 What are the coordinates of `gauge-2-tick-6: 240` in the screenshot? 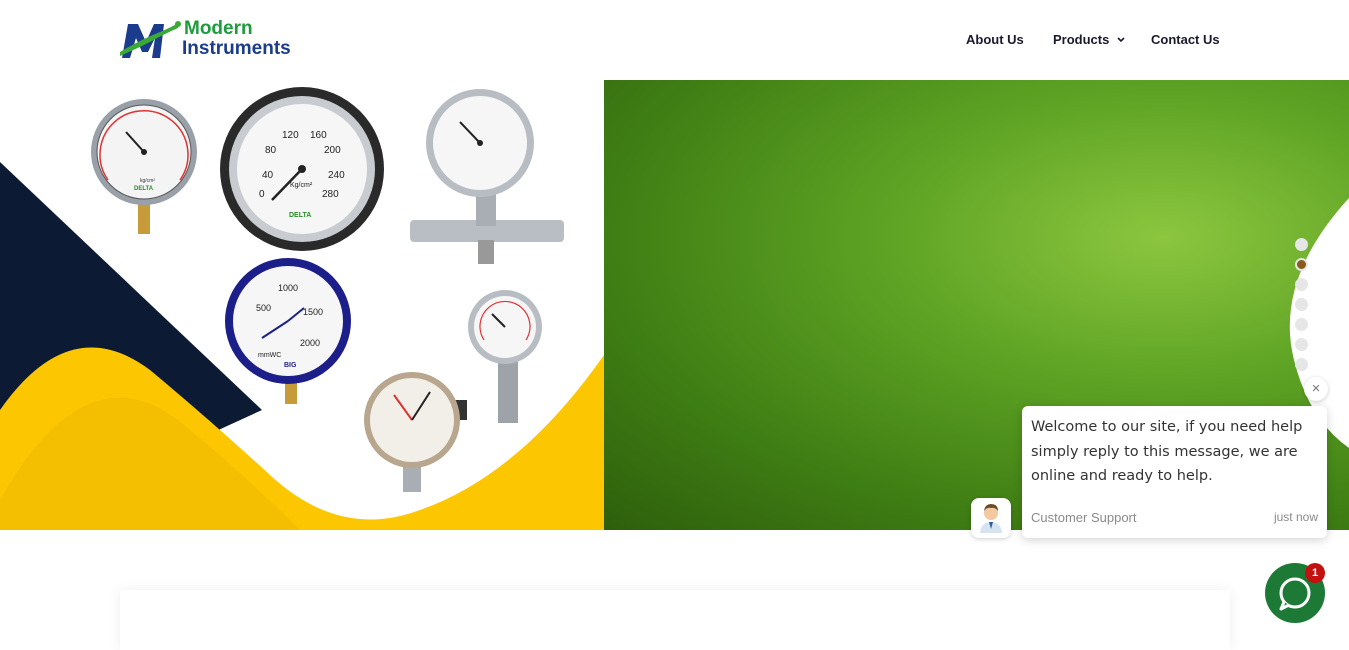 It's located at (336, 175).